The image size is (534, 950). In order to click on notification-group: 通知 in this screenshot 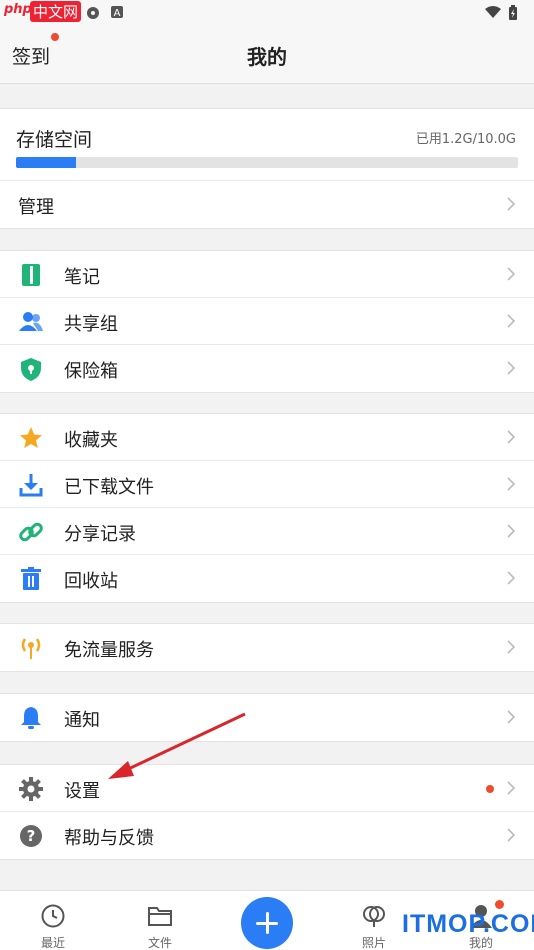, I will do `click(267, 717)`.